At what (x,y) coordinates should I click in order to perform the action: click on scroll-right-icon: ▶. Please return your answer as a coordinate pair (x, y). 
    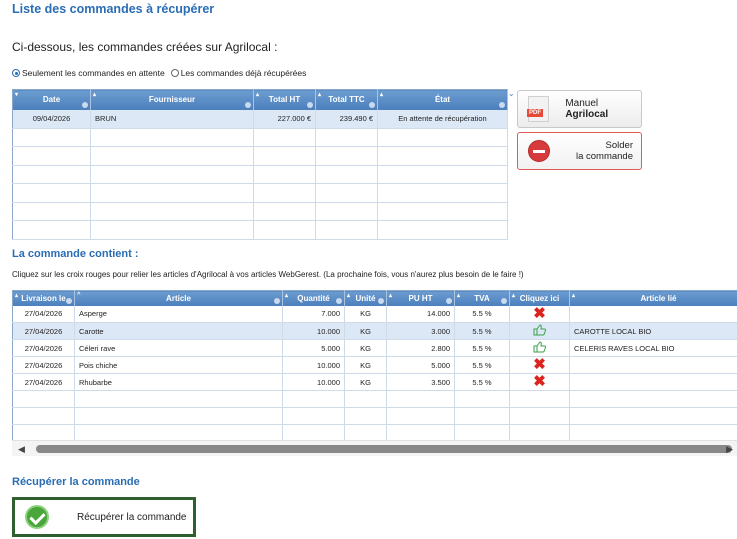
    Looking at the image, I should click on (729, 449).